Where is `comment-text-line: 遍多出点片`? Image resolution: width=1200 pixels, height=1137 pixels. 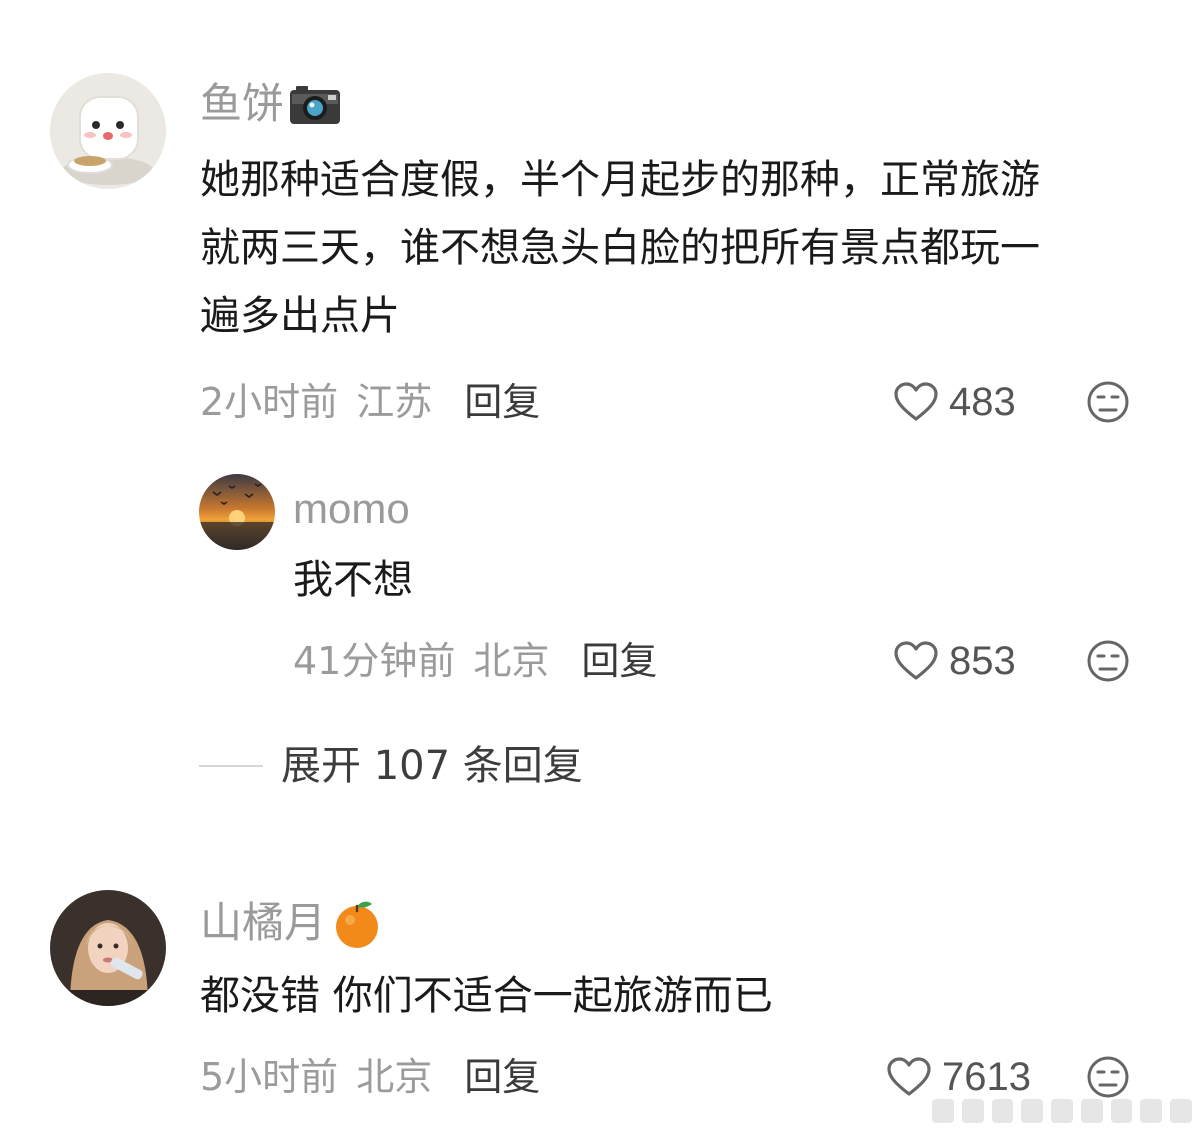 comment-text-line: 遍多出点片 is located at coordinates (300, 316).